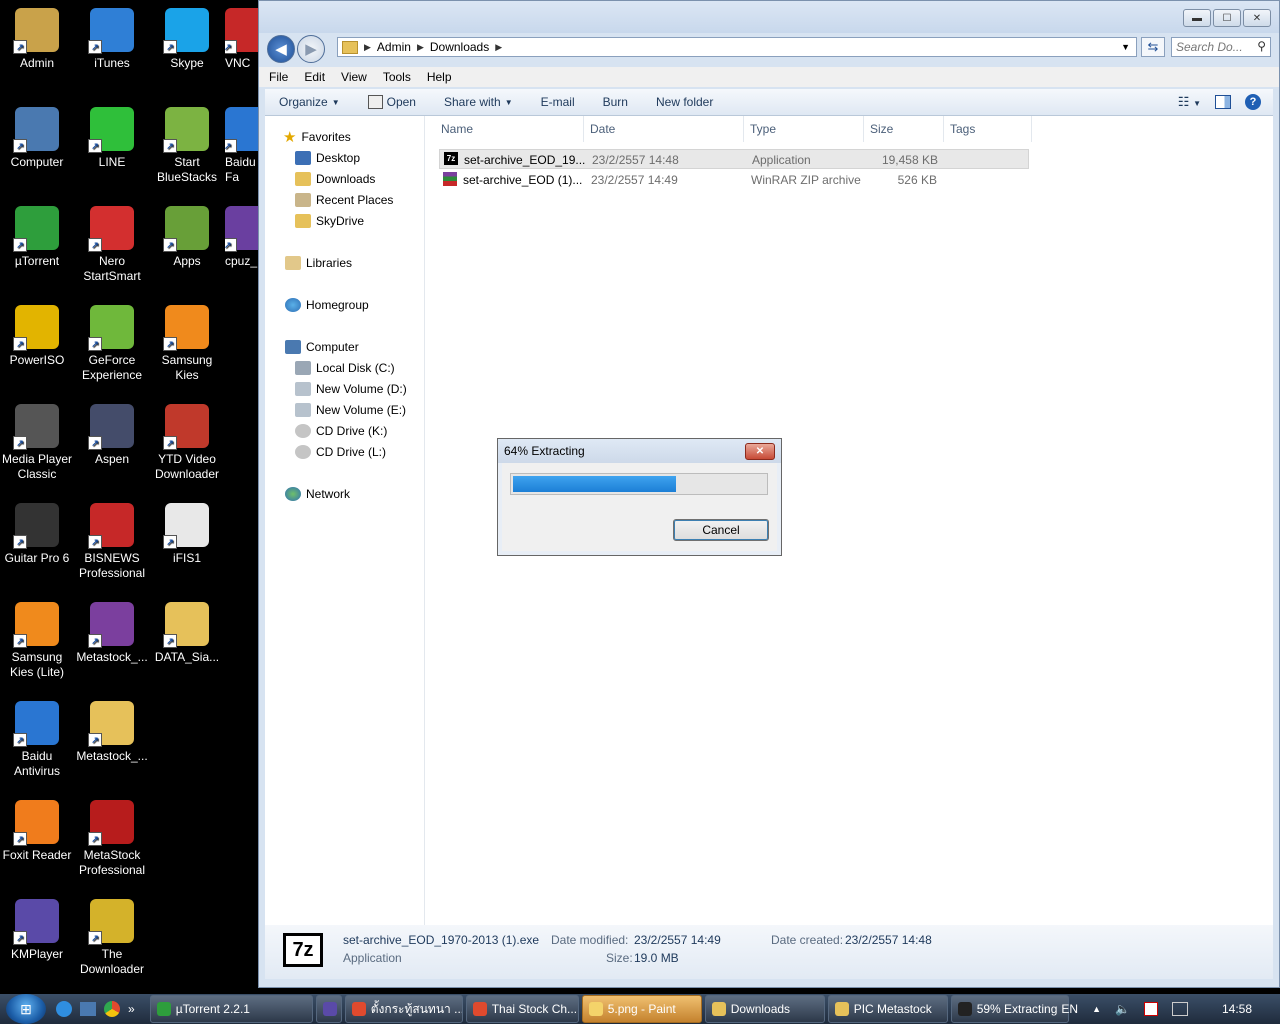  Describe the element at coordinates (37, 443) in the screenshot. I see `desktop-icon-media-player-classic: ↗ Media Player Classic` at that location.